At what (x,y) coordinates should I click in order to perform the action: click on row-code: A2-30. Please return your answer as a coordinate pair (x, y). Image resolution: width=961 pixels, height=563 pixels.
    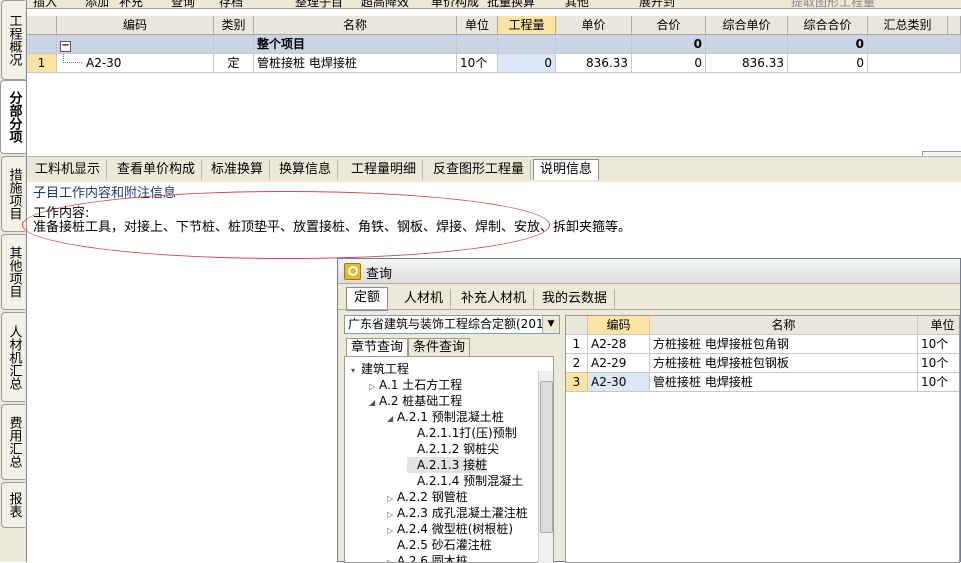
    Looking at the image, I should click on (103, 63).